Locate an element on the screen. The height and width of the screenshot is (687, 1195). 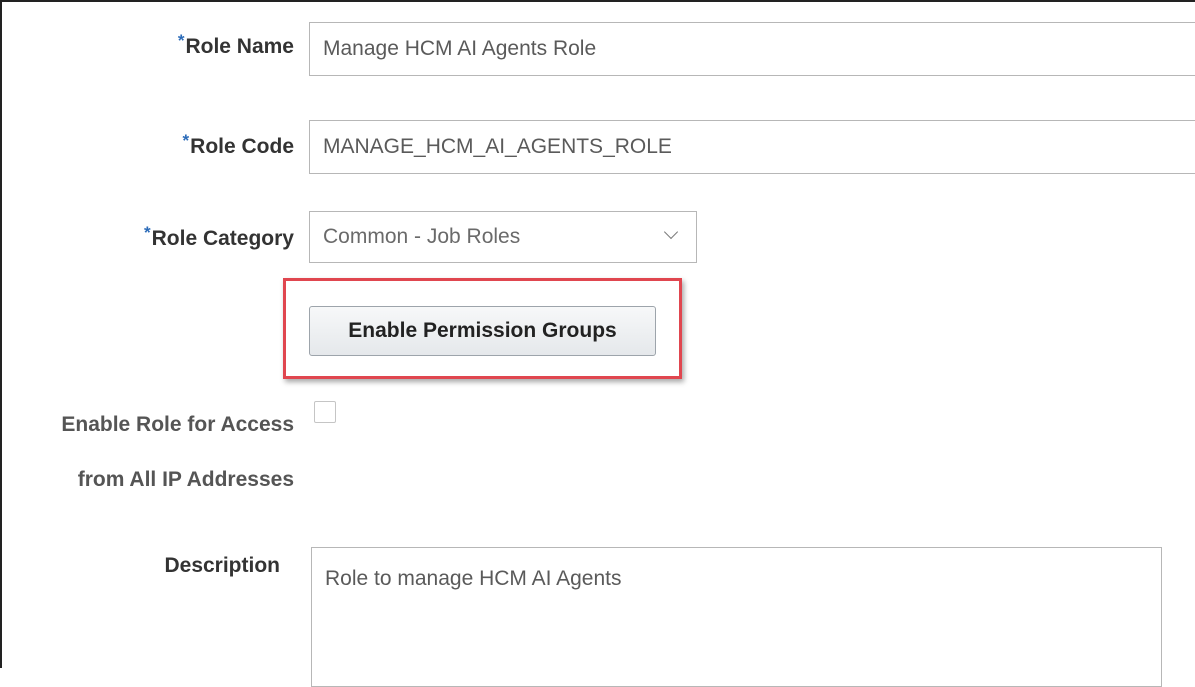
role-name-label: *Role Name is located at coordinates (235, 44).